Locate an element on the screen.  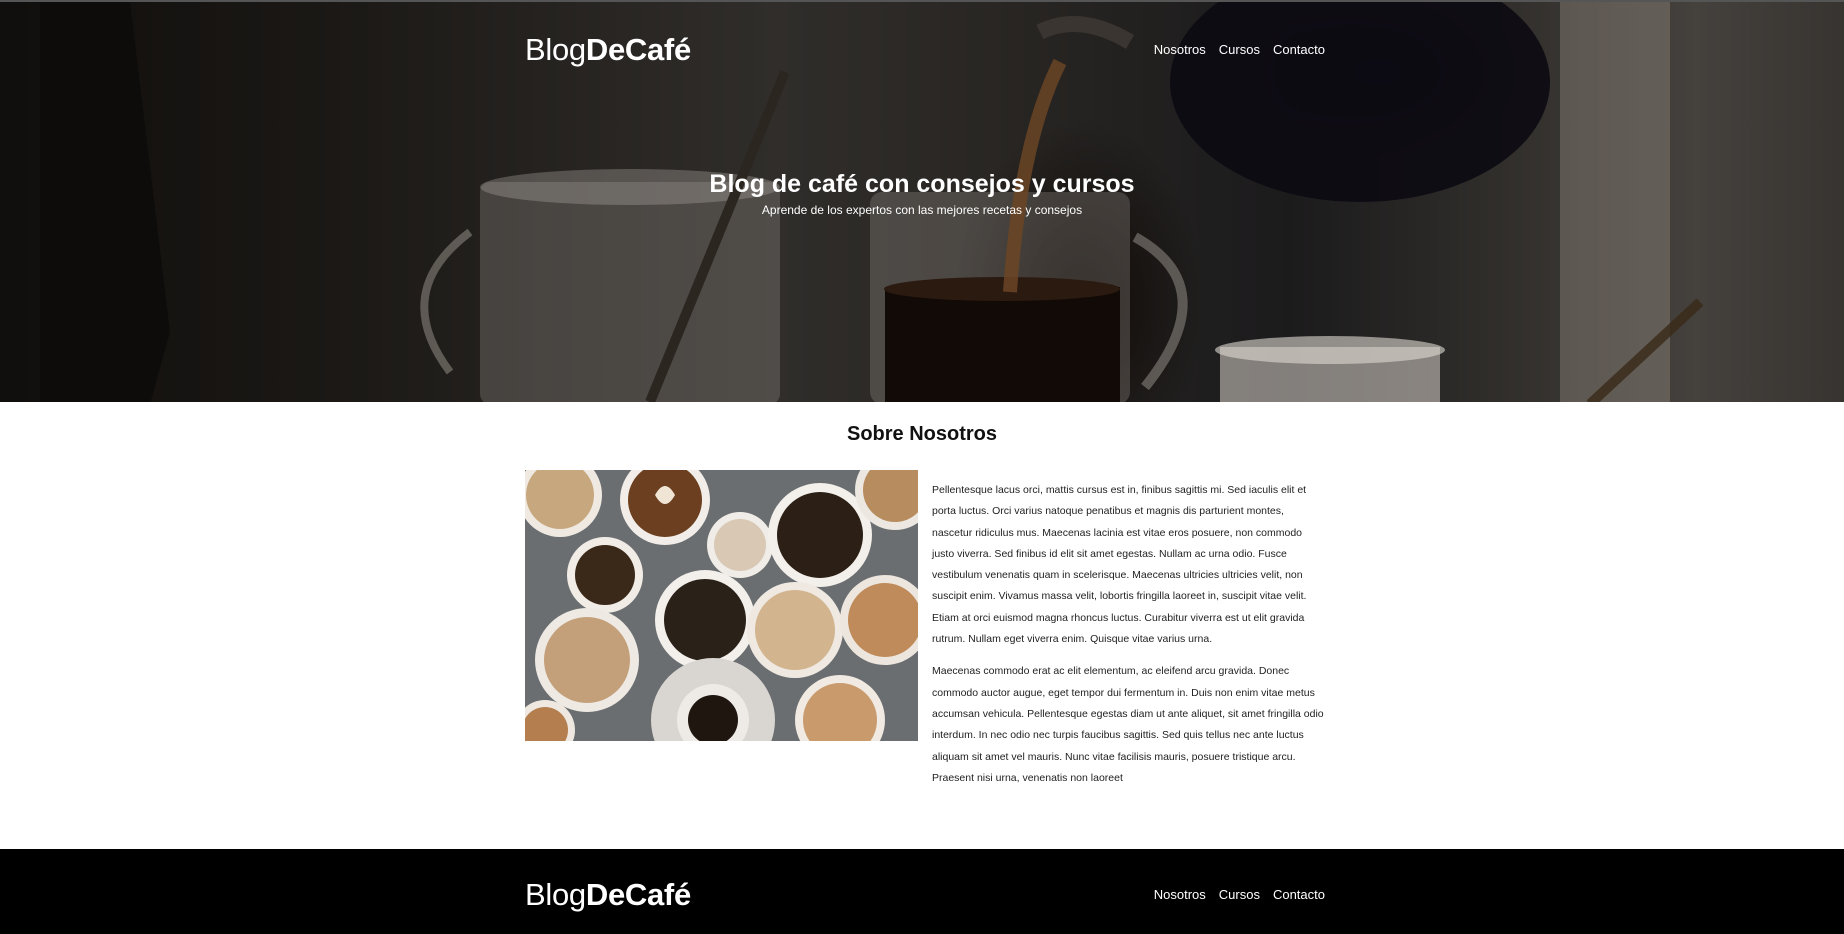
footer-link-nosotros: Nosotros is located at coordinates (1180, 894).